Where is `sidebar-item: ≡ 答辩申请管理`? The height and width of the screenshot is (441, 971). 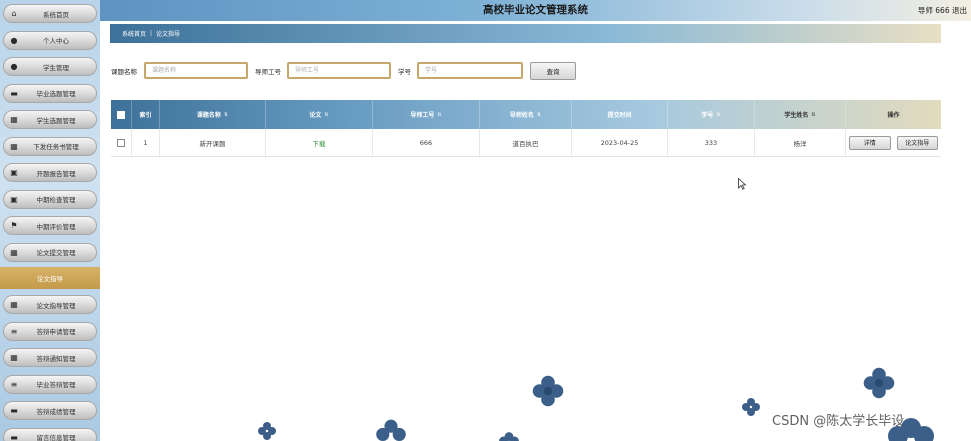 sidebar-item: ≡ 答辩申请管理 is located at coordinates (50, 331).